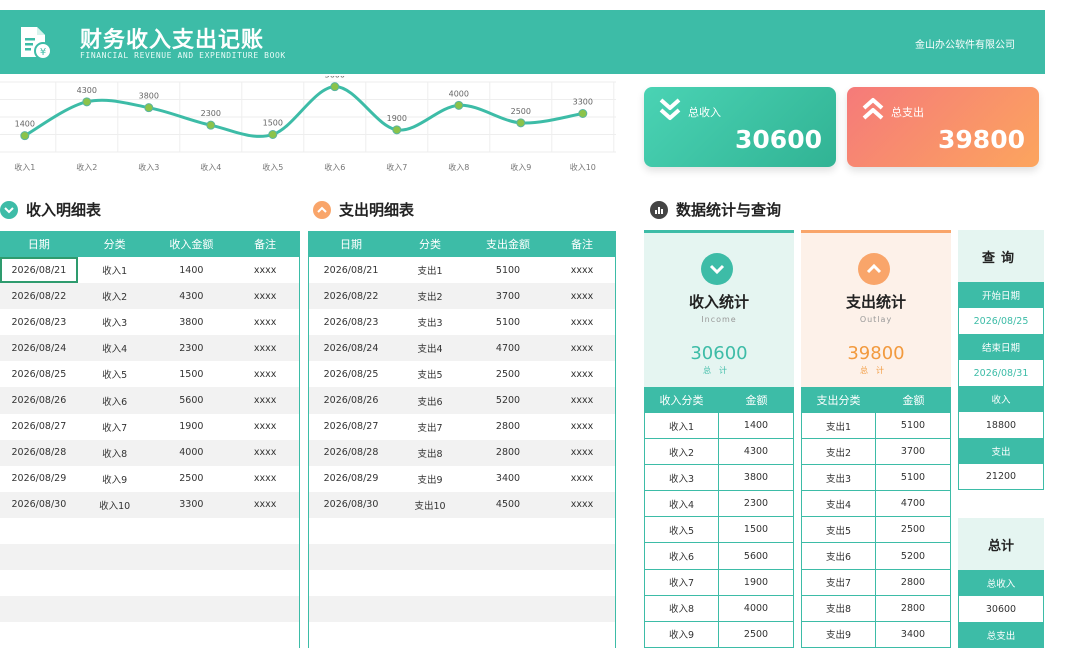  Describe the element at coordinates (1001, 321) in the screenshot. I see `start-date-input: 2026/08/25` at that location.